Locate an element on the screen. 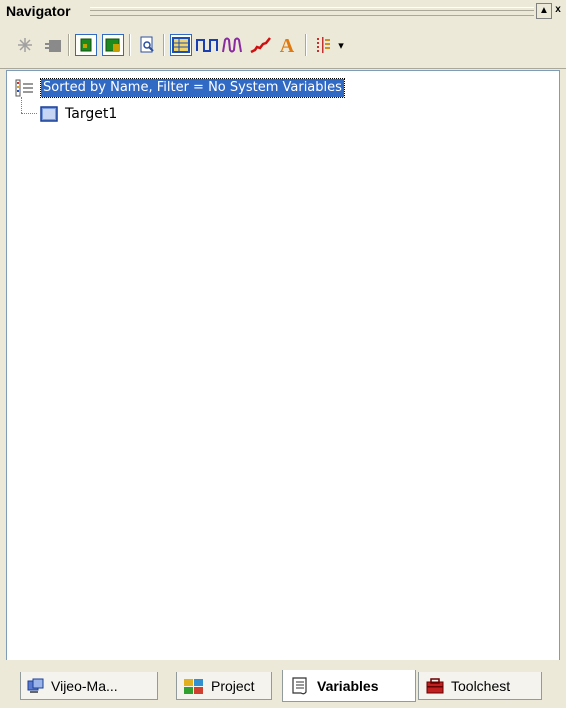 The width and height of the screenshot is (566, 708). plugin-icon is located at coordinates (53, 46).